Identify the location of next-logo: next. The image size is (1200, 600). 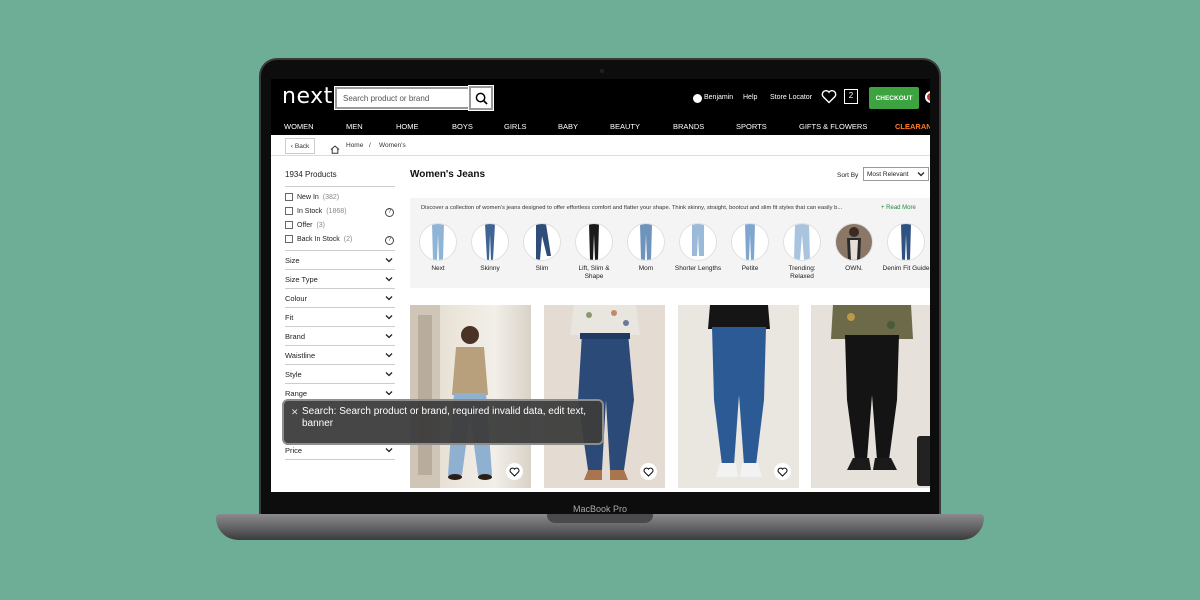
(307, 96).